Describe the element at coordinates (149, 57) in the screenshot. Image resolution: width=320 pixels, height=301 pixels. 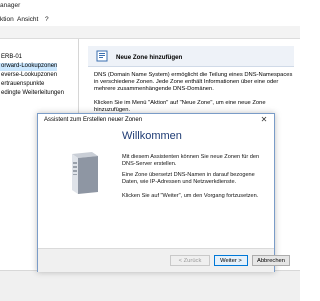
I see `details-title: Neue Zone hinzufügen` at that location.